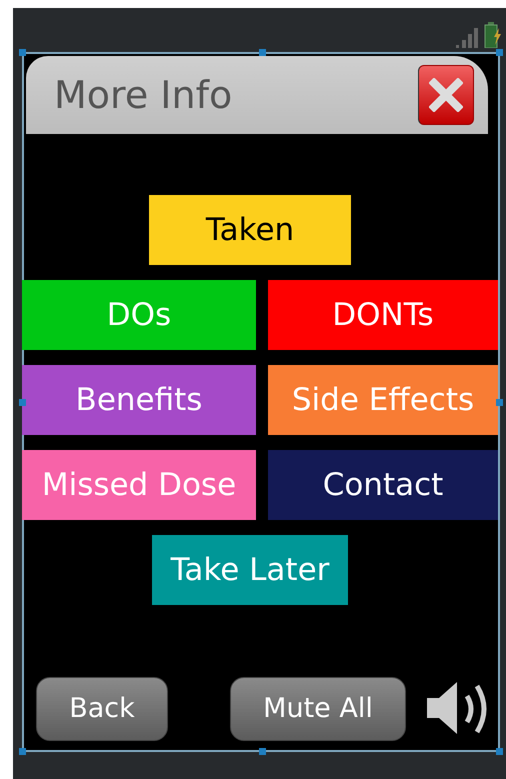 This screenshot has height=779, width=506. I want to click on close-button, so click(446, 95).